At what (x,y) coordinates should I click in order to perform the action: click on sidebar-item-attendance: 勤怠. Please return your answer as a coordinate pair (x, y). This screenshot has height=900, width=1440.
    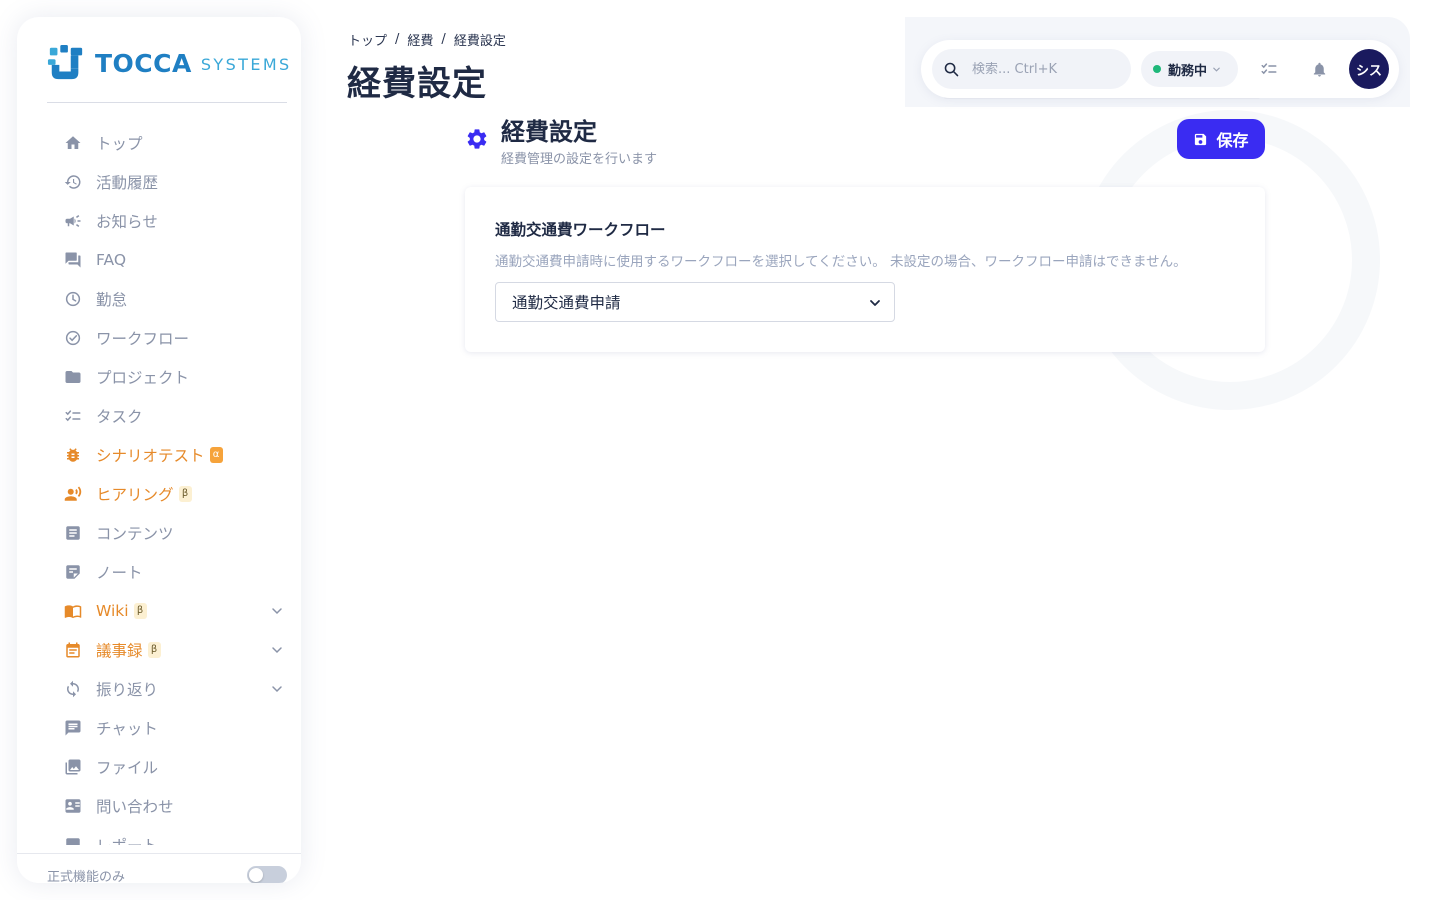
    Looking at the image, I should click on (173, 298).